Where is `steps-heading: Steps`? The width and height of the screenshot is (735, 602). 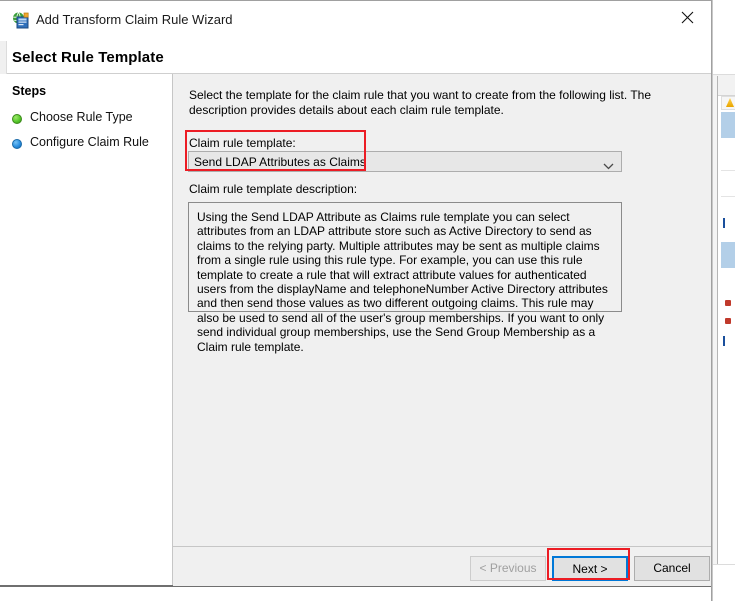 steps-heading: Steps is located at coordinates (29, 91).